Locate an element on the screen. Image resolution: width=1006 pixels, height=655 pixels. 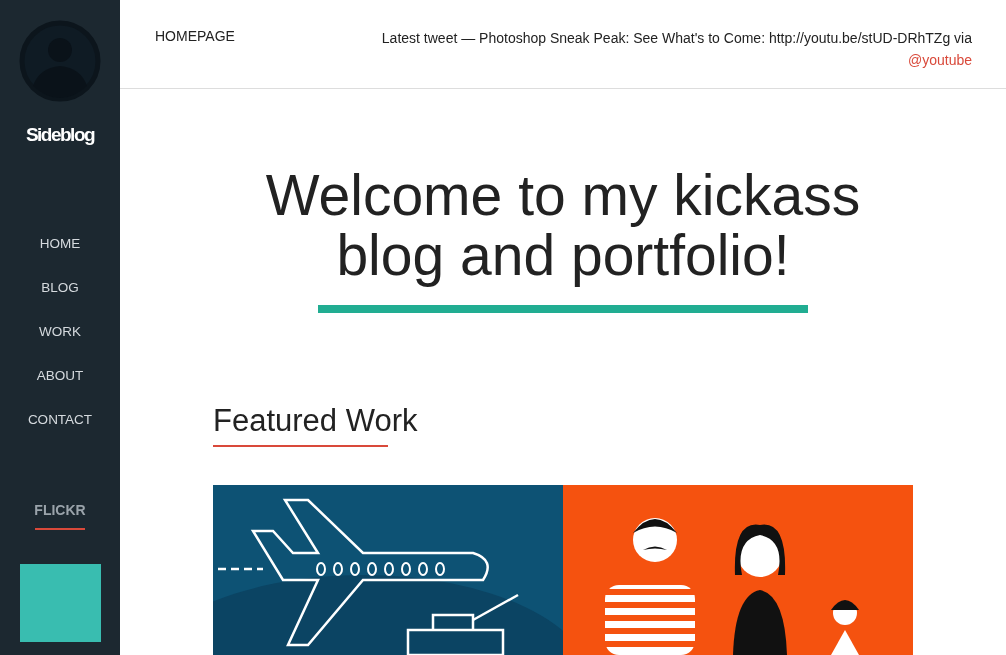
family-illustration is located at coordinates (738, 570).